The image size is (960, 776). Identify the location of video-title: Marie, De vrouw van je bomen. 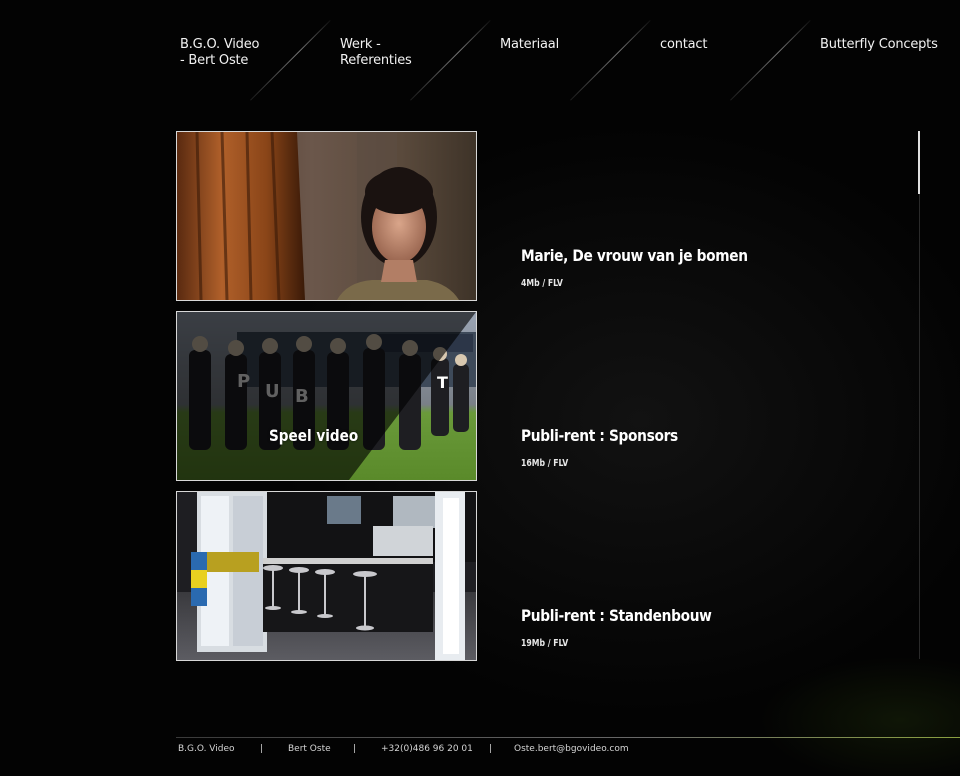
(634, 255).